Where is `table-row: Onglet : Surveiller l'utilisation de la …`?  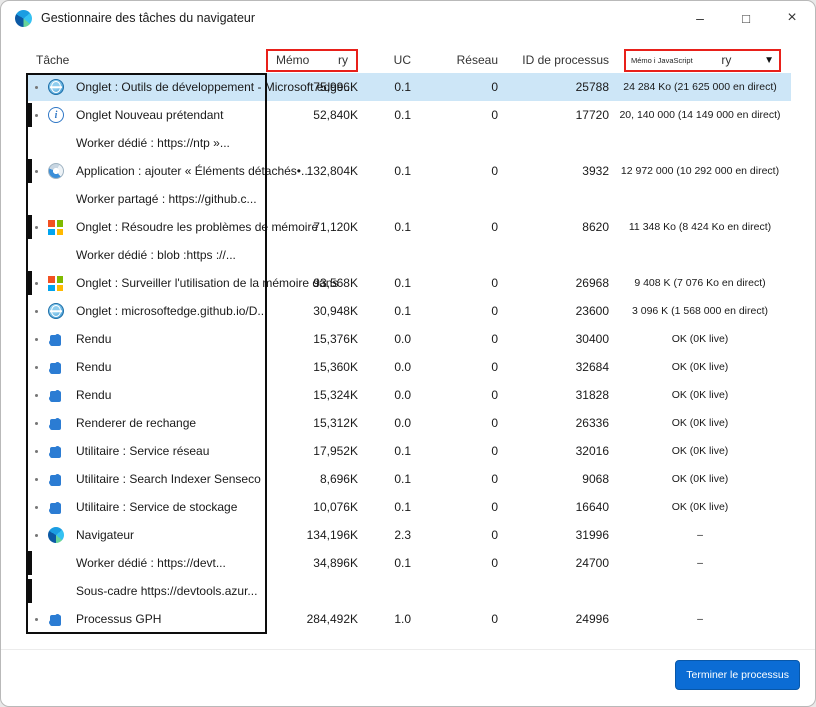
table-row: Onglet : Surveiller l'utilisation de la … is located at coordinates (408, 283).